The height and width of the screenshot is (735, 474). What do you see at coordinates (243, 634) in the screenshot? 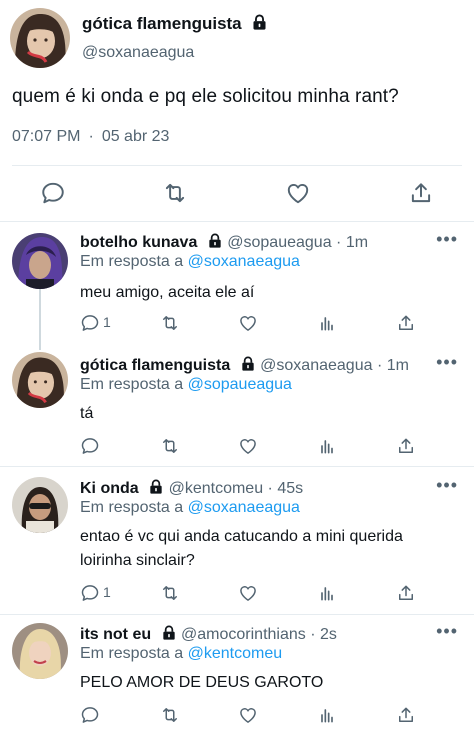
I see `username: @amocorinthians` at bounding box center [243, 634].